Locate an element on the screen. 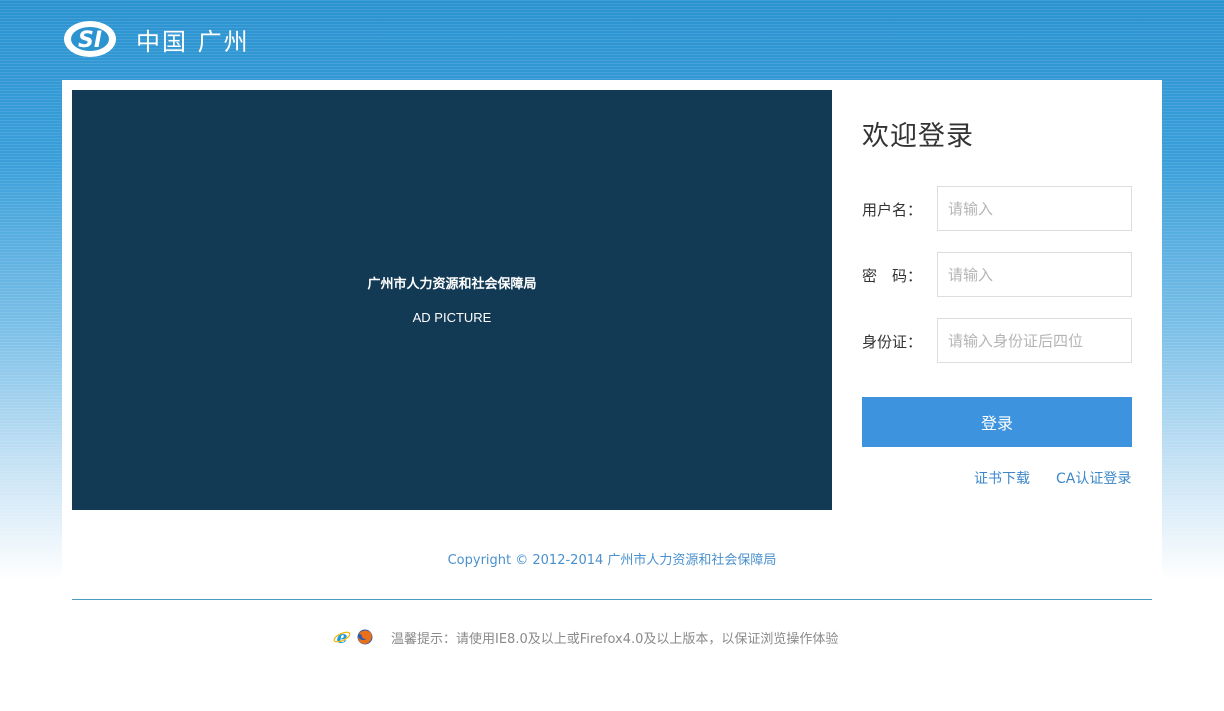 The width and height of the screenshot is (1224, 711). ad-org-name: 广州市人力资源和社会保障局 is located at coordinates (452, 284).